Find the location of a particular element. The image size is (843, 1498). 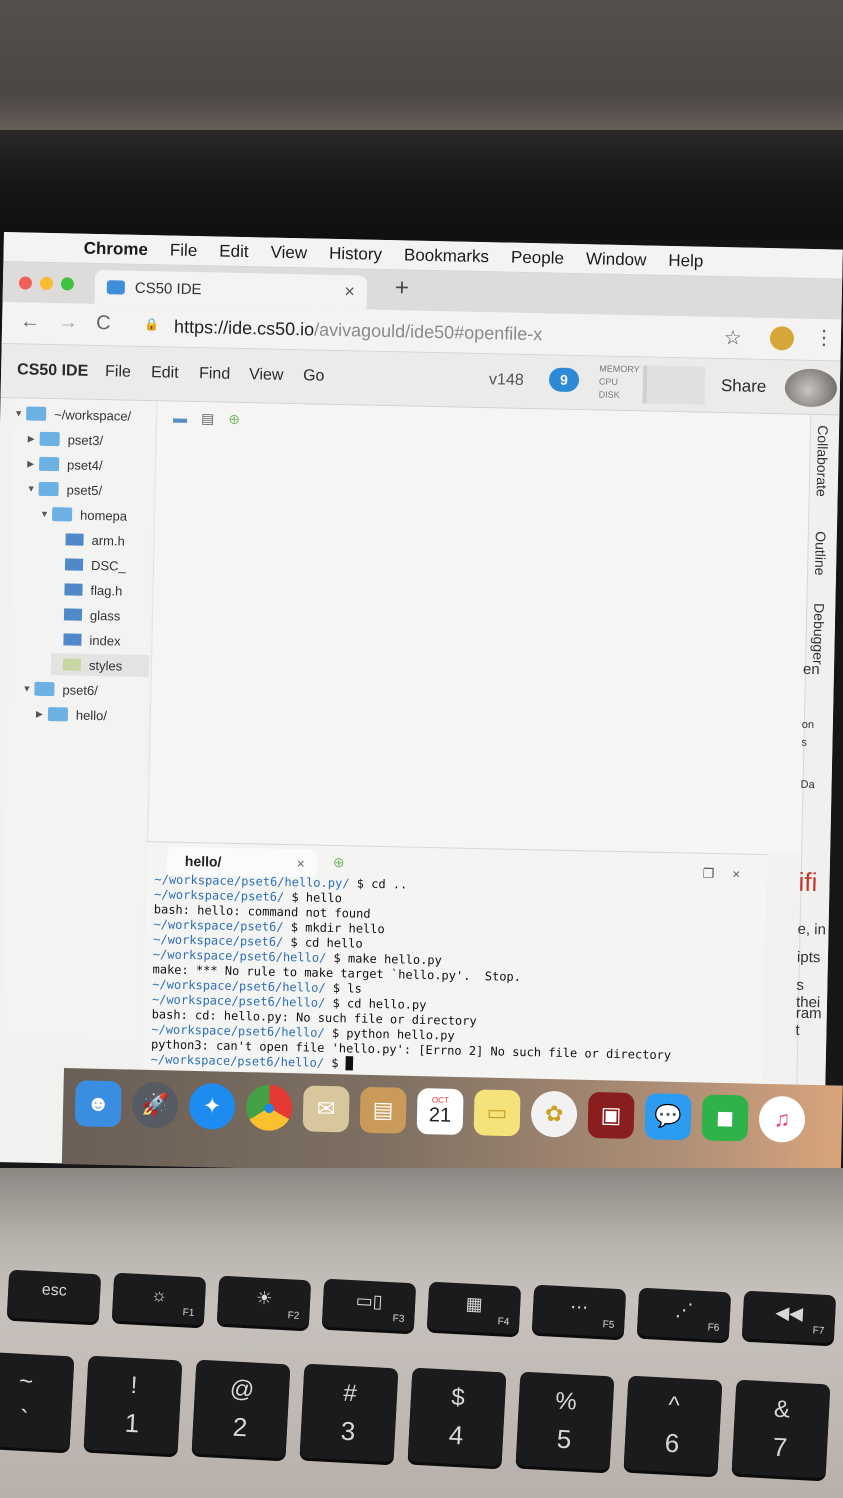

function-key: ▦ F4 is located at coordinates (474, 1308).